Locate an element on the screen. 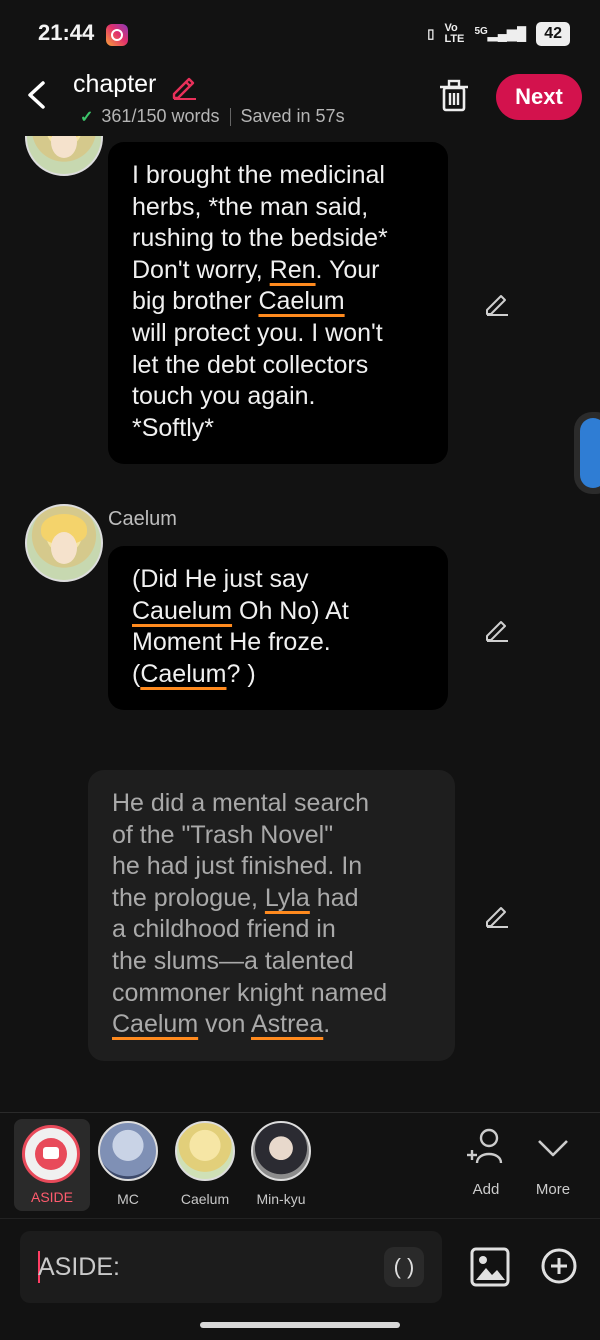  speaker-name: Caelum is located at coordinates (142, 519).